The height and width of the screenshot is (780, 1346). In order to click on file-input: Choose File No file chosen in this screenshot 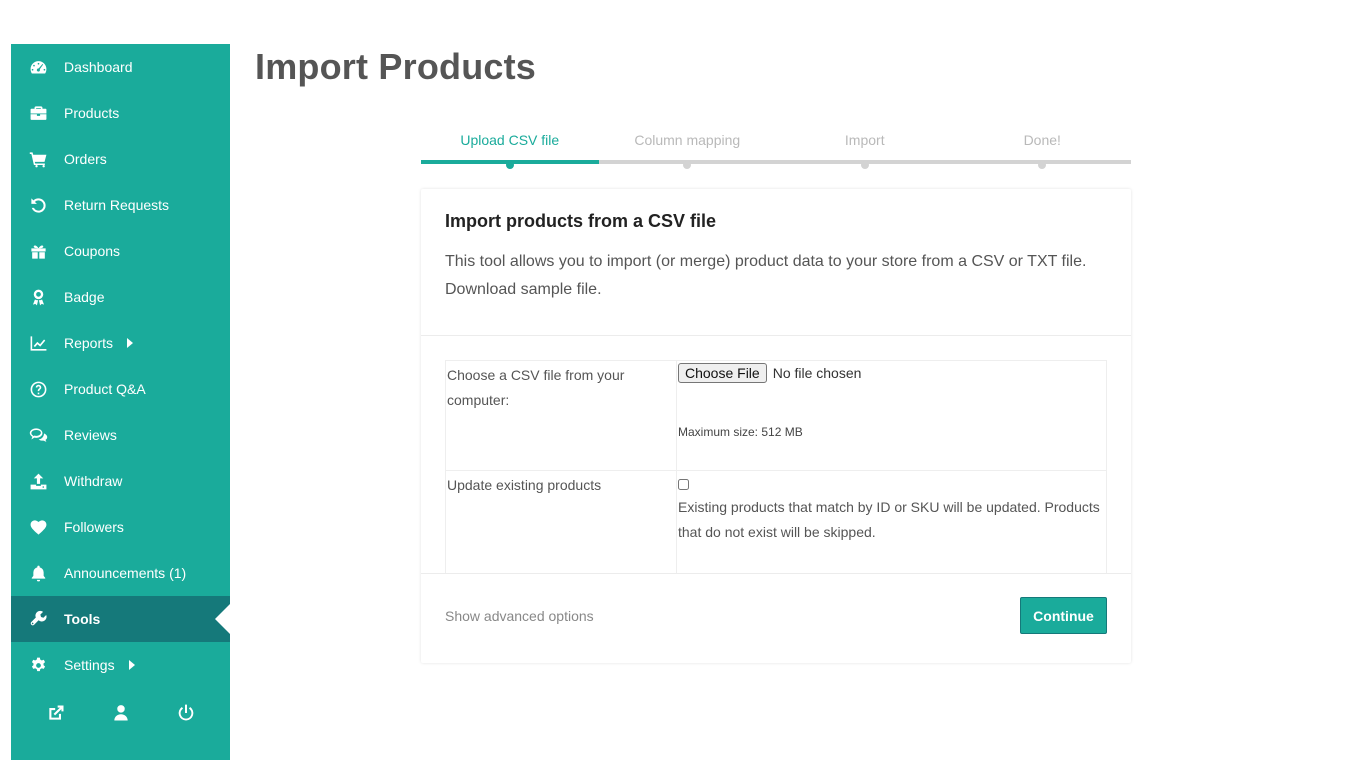, I will do `click(892, 373)`.